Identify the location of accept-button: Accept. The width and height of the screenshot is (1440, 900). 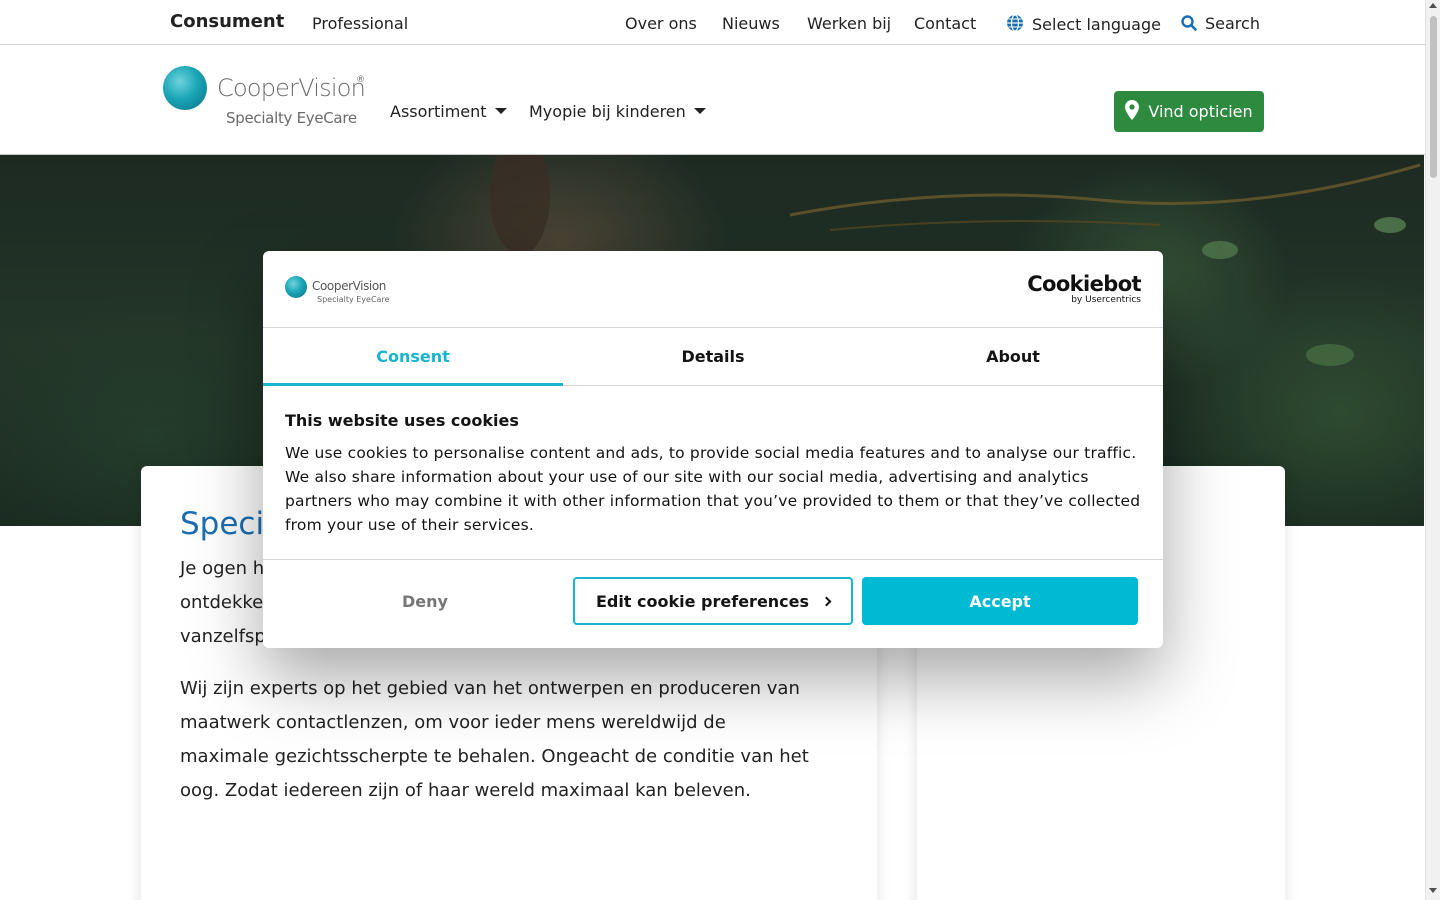
(1000, 601).